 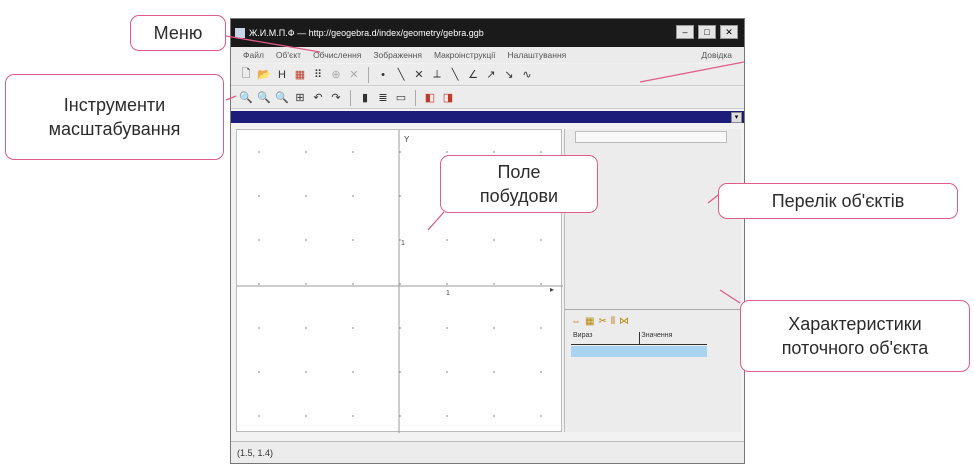 What do you see at coordinates (487, 452) in the screenshot?
I see `status-bar: (1.5, 1.4)` at bounding box center [487, 452].